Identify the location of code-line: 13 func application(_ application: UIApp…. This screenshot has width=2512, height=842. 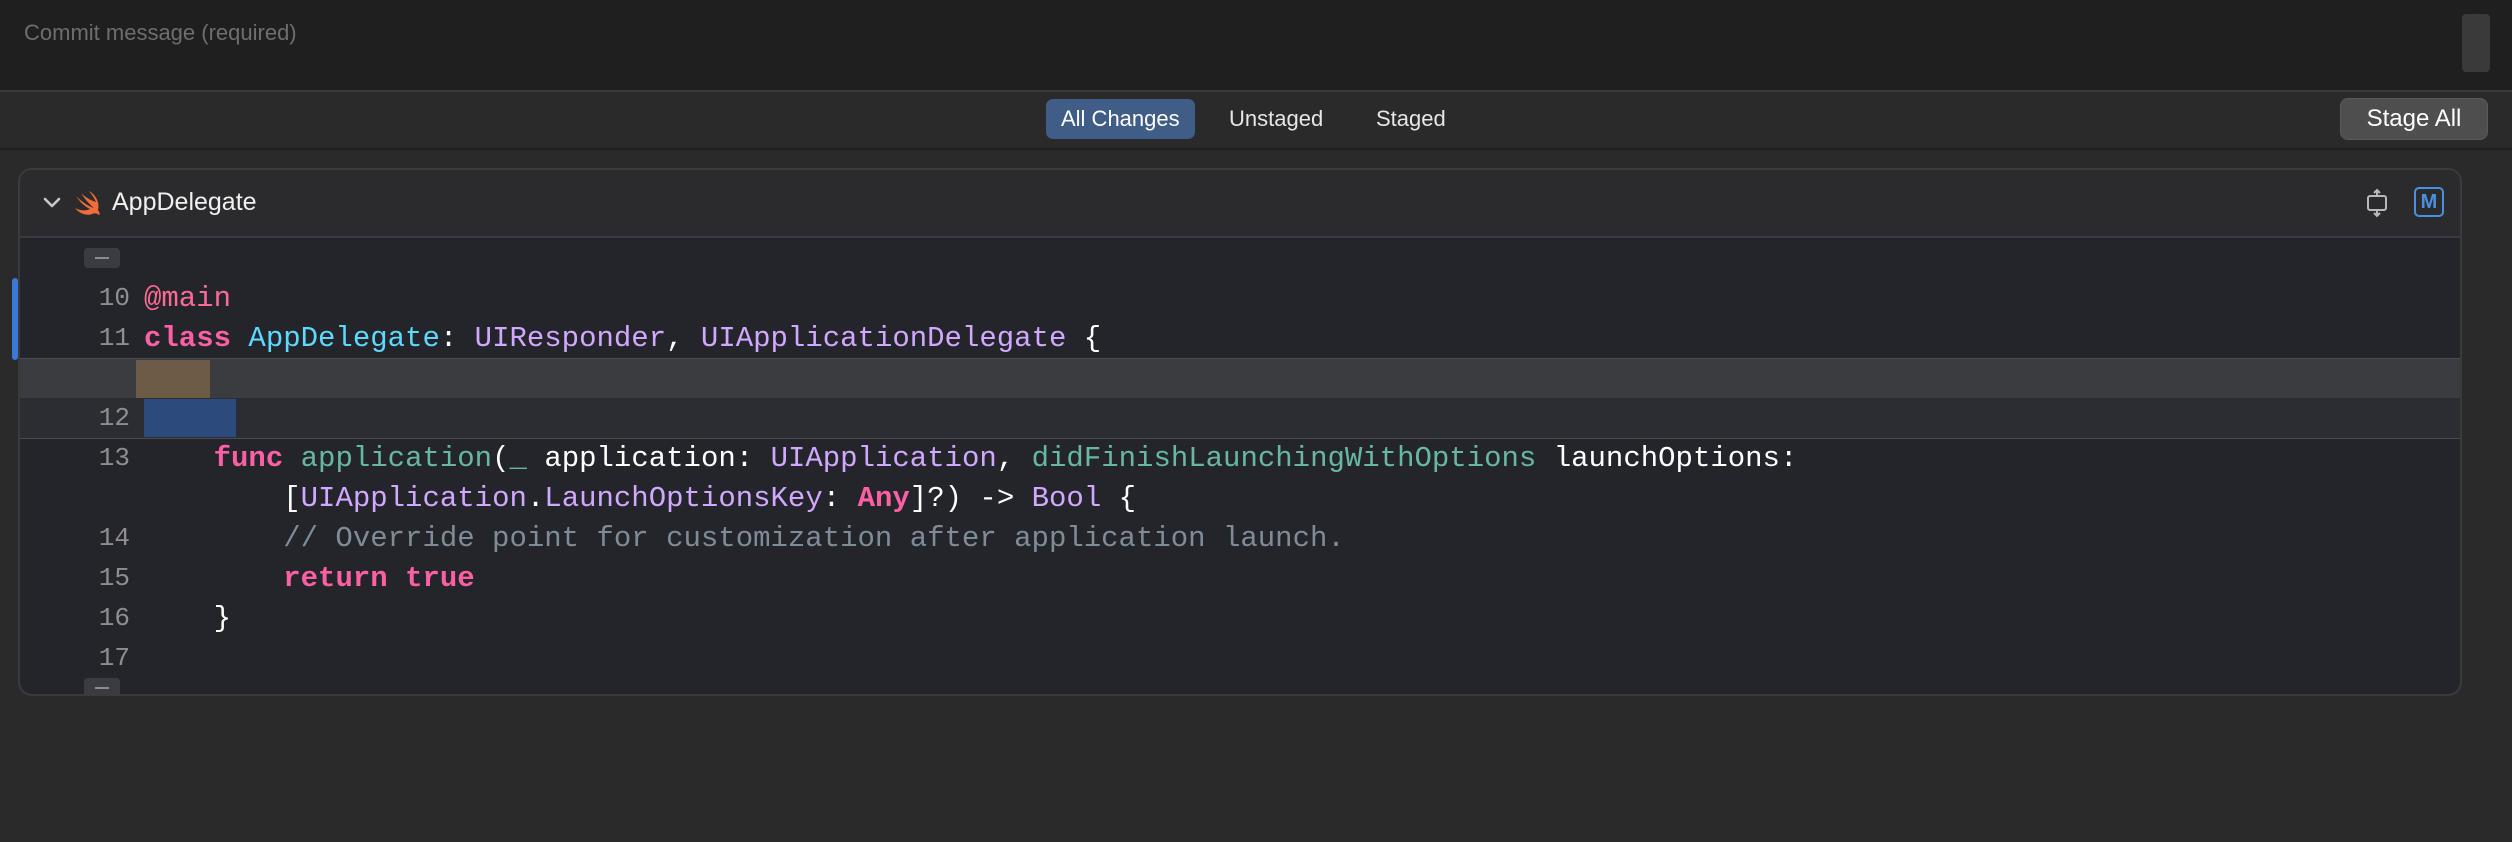
(1240, 458).